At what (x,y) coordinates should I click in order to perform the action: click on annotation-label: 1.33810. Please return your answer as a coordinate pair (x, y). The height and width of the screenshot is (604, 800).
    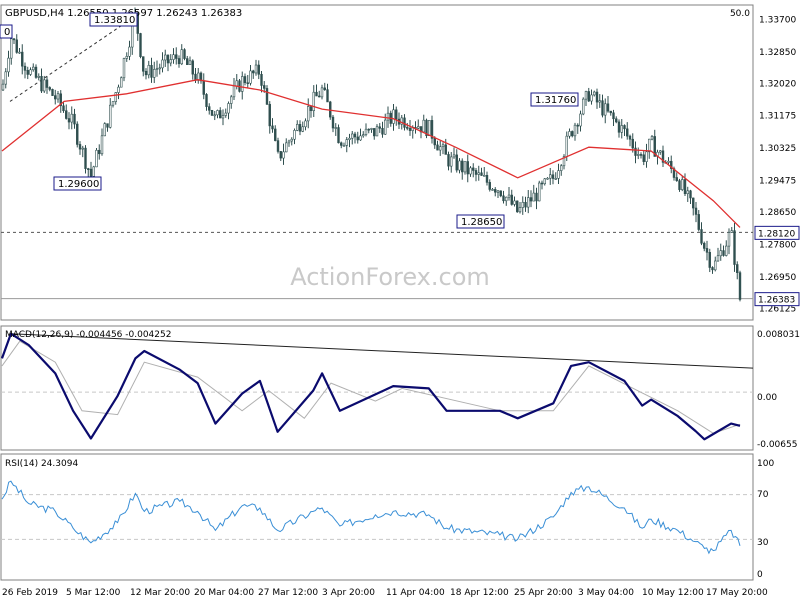
    Looking at the image, I should click on (113, 19).